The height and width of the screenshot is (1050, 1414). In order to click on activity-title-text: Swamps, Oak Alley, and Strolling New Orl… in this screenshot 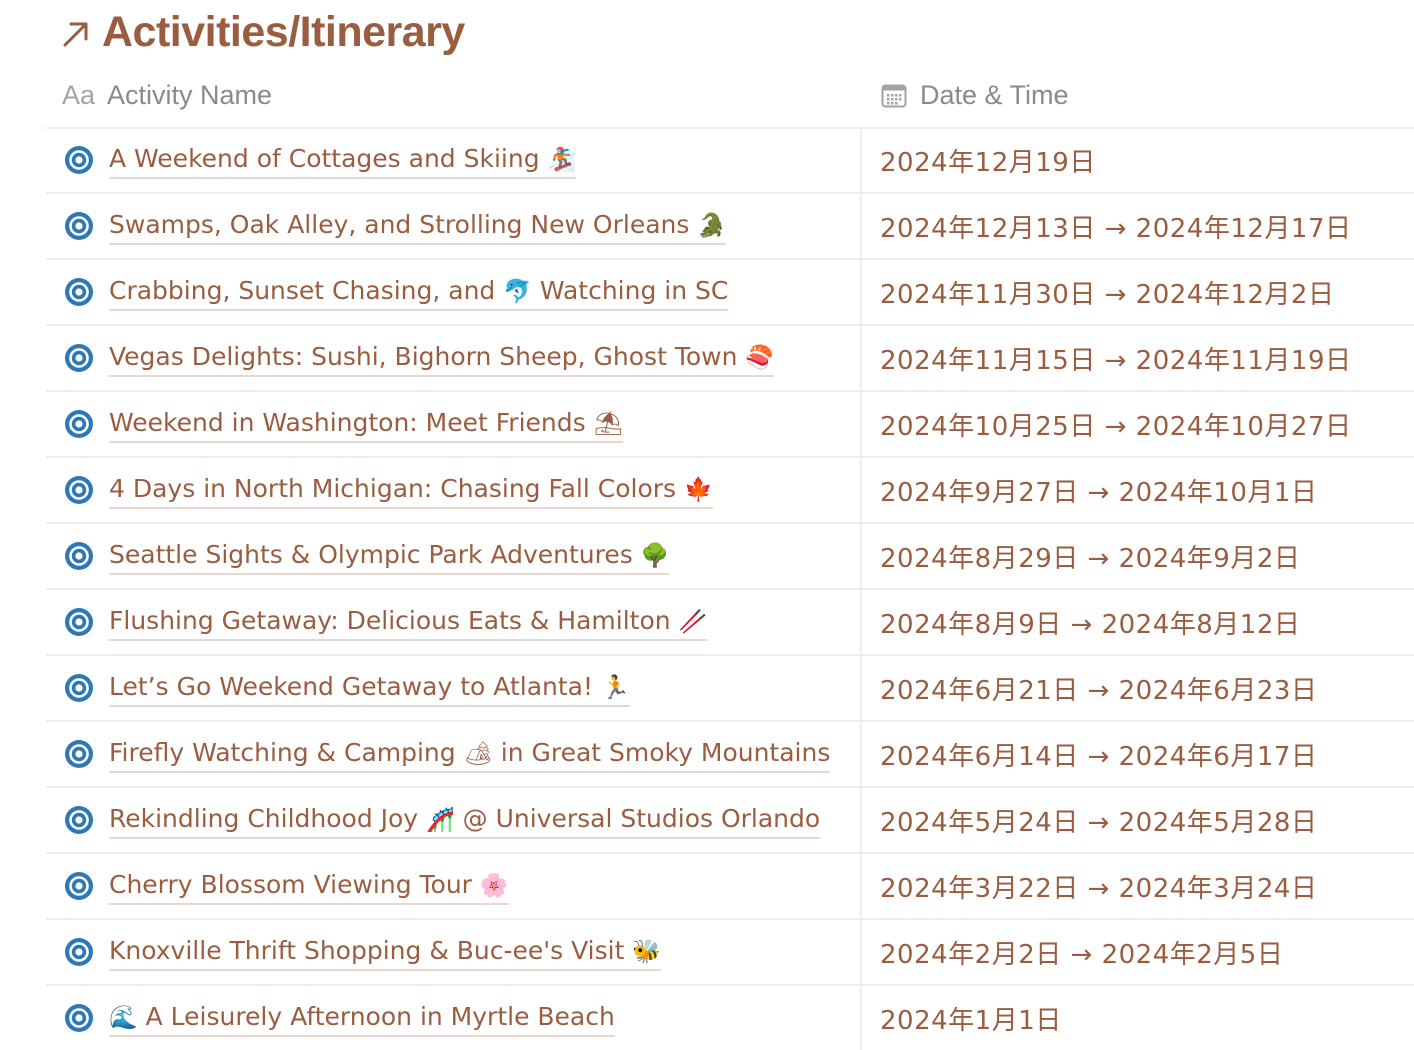, I will do `click(399, 224)`.